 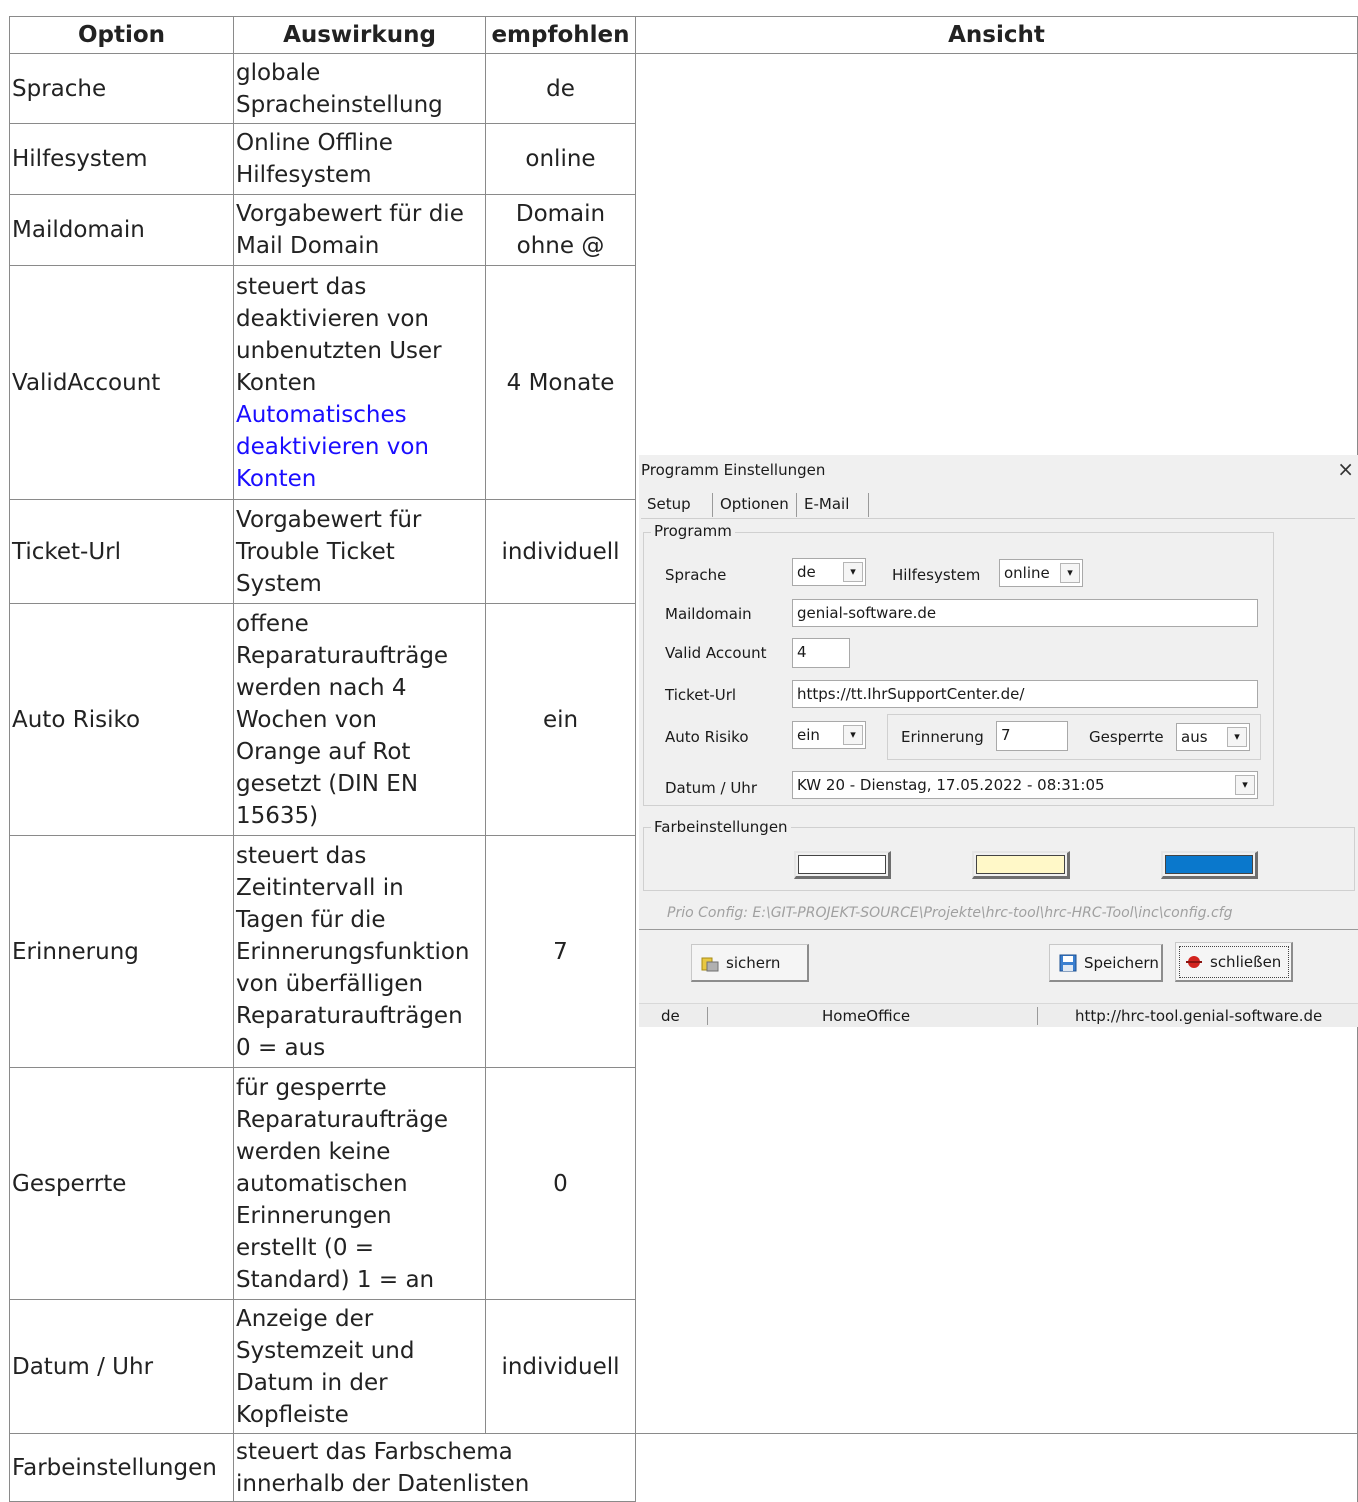 What do you see at coordinates (951, 785) in the screenshot?
I see `datum-uhr-value: KW 20 - Dienstag, 17.05.2022 - 08:31:05` at bounding box center [951, 785].